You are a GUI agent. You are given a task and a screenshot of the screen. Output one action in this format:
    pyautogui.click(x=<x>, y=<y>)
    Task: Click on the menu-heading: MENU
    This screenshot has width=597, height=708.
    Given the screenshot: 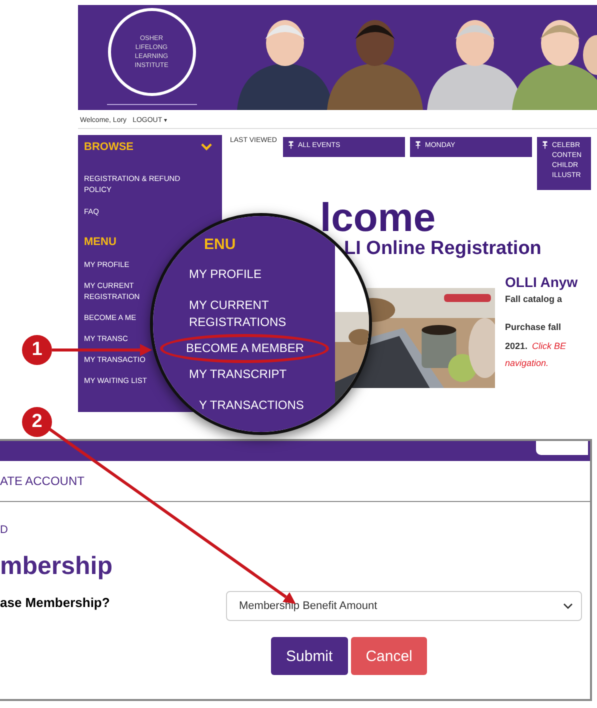 What is the action you would take?
    pyautogui.click(x=100, y=242)
    